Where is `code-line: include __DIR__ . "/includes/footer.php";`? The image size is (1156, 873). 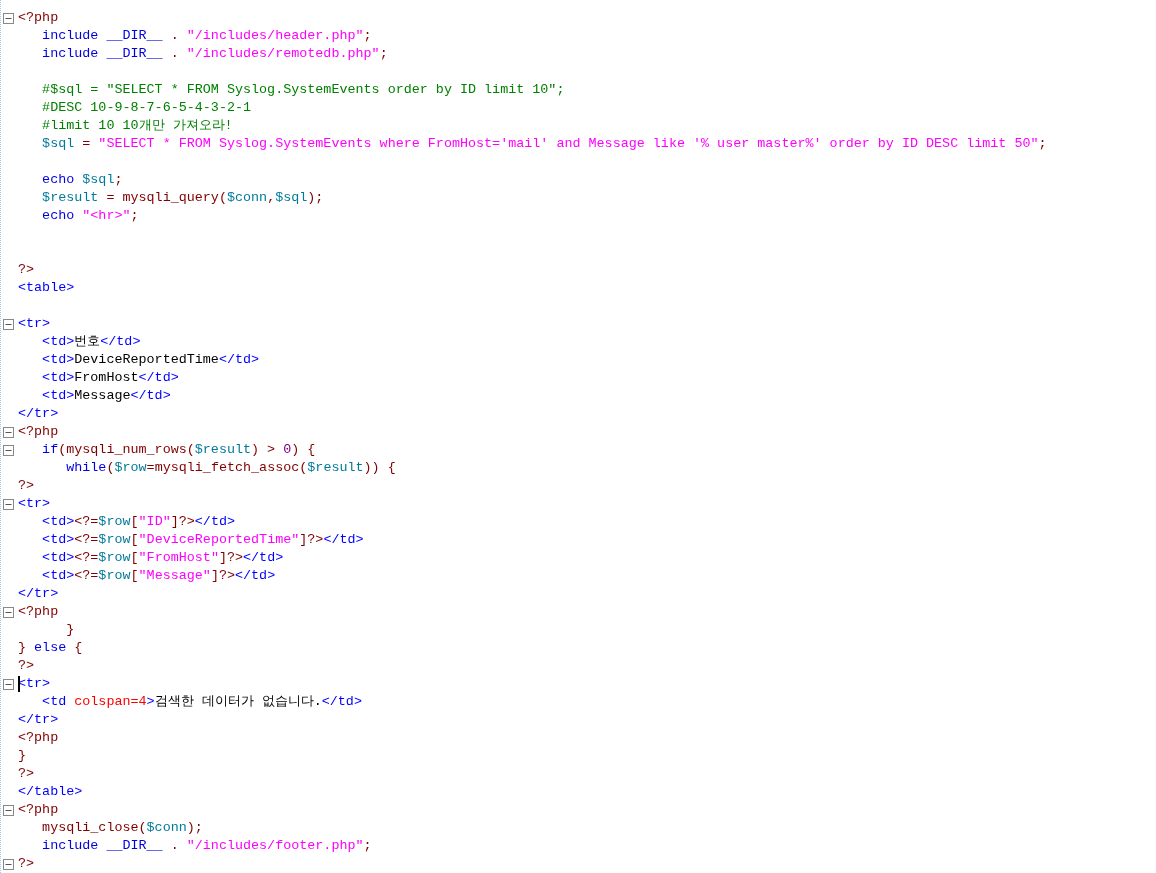 code-line: include __DIR__ . "/includes/footer.php"; is located at coordinates (206, 846).